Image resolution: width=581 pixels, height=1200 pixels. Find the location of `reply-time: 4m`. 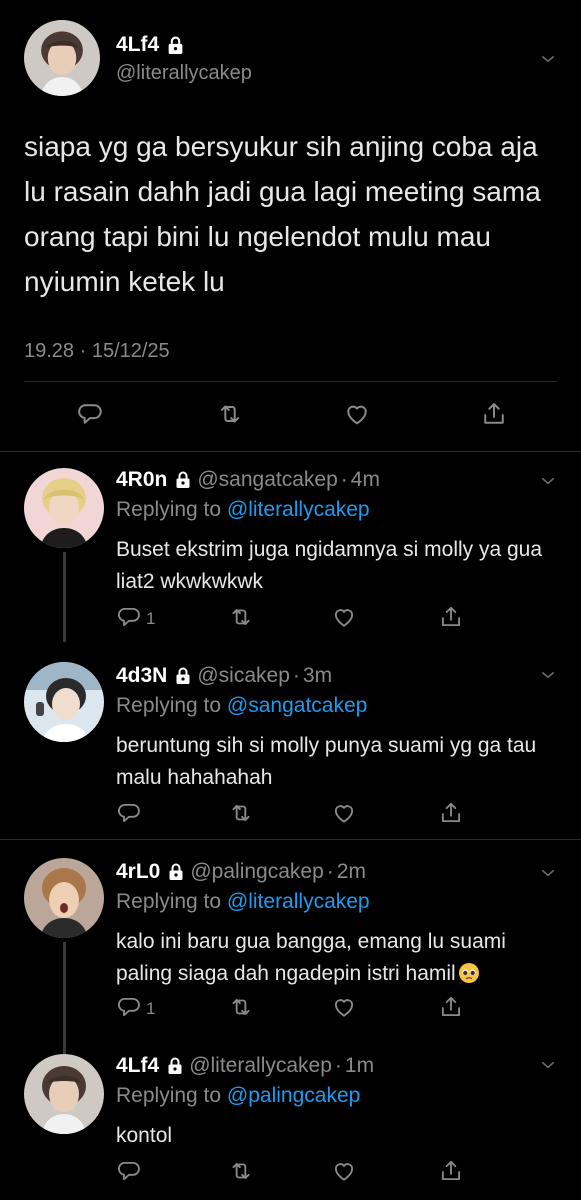

reply-time: 4m is located at coordinates (365, 480).